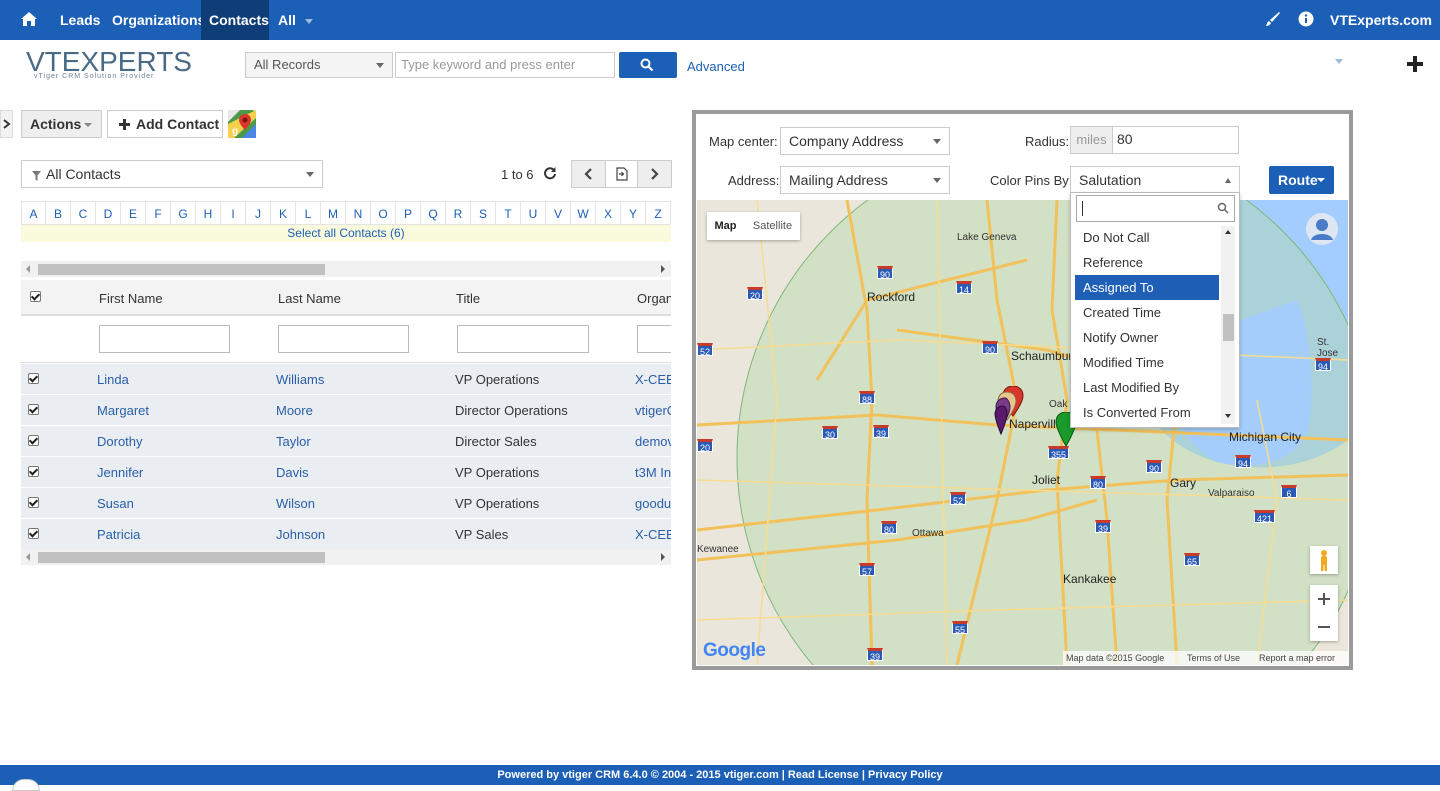  Describe the element at coordinates (865, 180) in the screenshot. I see `address-select: Mailing Address` at that location.